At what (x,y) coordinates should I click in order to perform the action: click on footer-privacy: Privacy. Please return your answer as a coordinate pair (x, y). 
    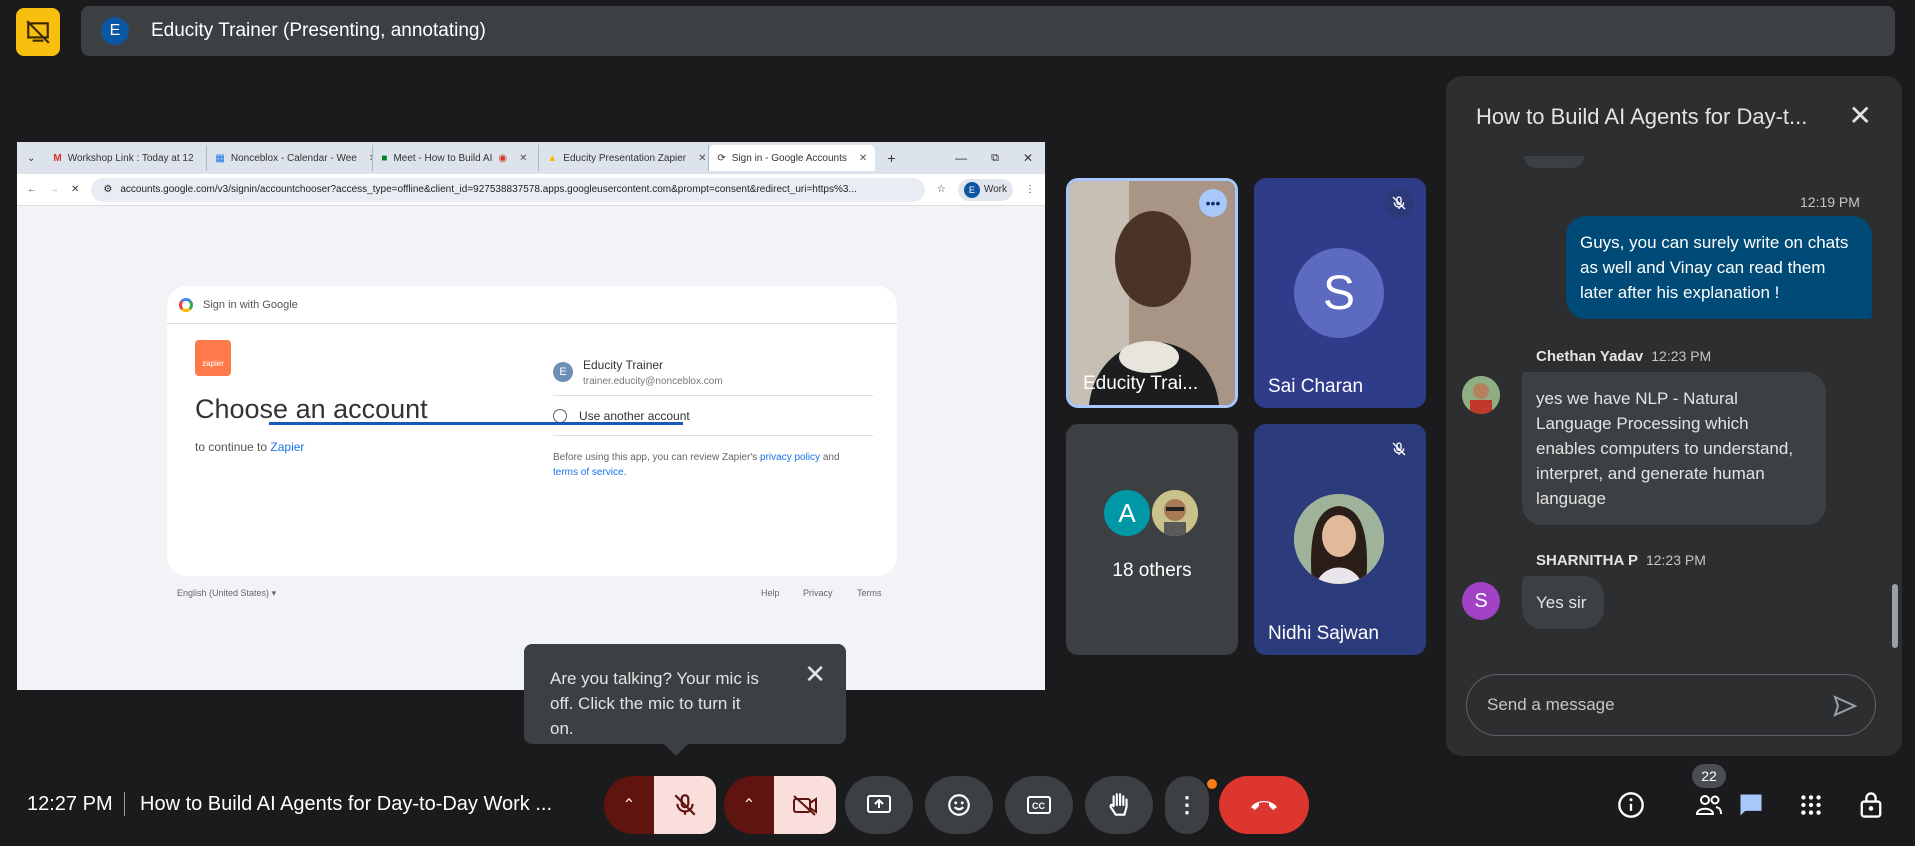
    Looking at the image, I should click on (818, 593).